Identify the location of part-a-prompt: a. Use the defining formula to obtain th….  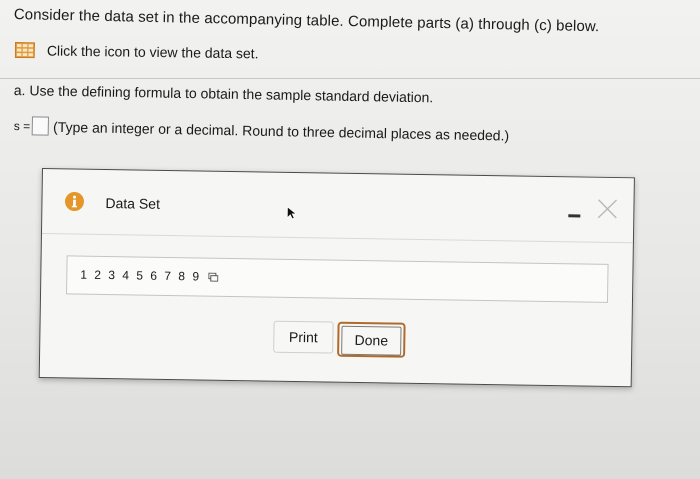
(223, 94).